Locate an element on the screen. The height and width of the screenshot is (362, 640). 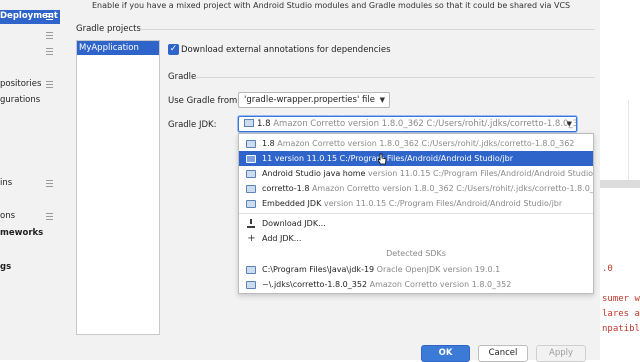
tree-item-label: ons is located at coordinates (8, 216).